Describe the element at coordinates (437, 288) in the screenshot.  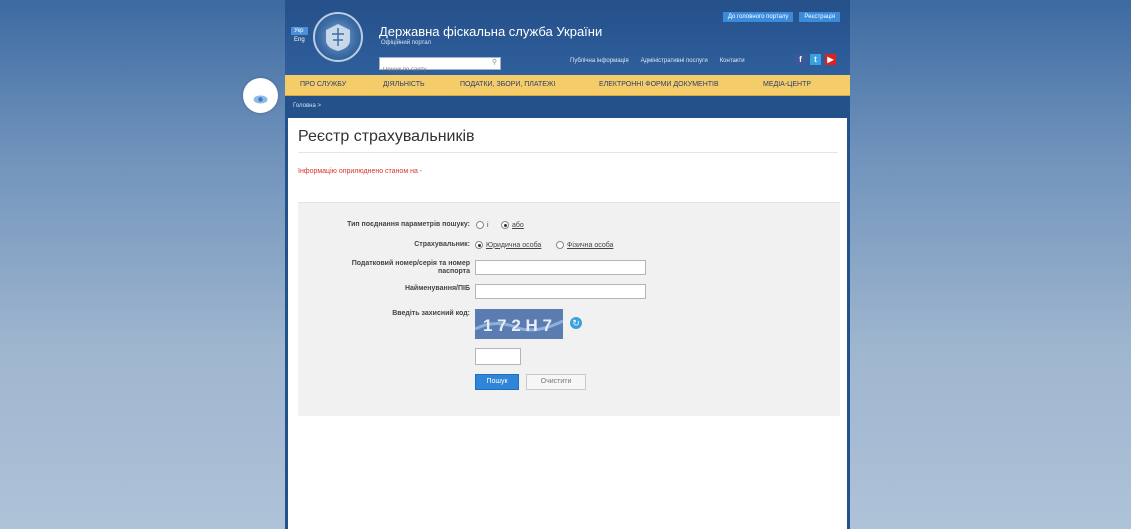
I see `name-label: Найменування/ПІБ` at that location.